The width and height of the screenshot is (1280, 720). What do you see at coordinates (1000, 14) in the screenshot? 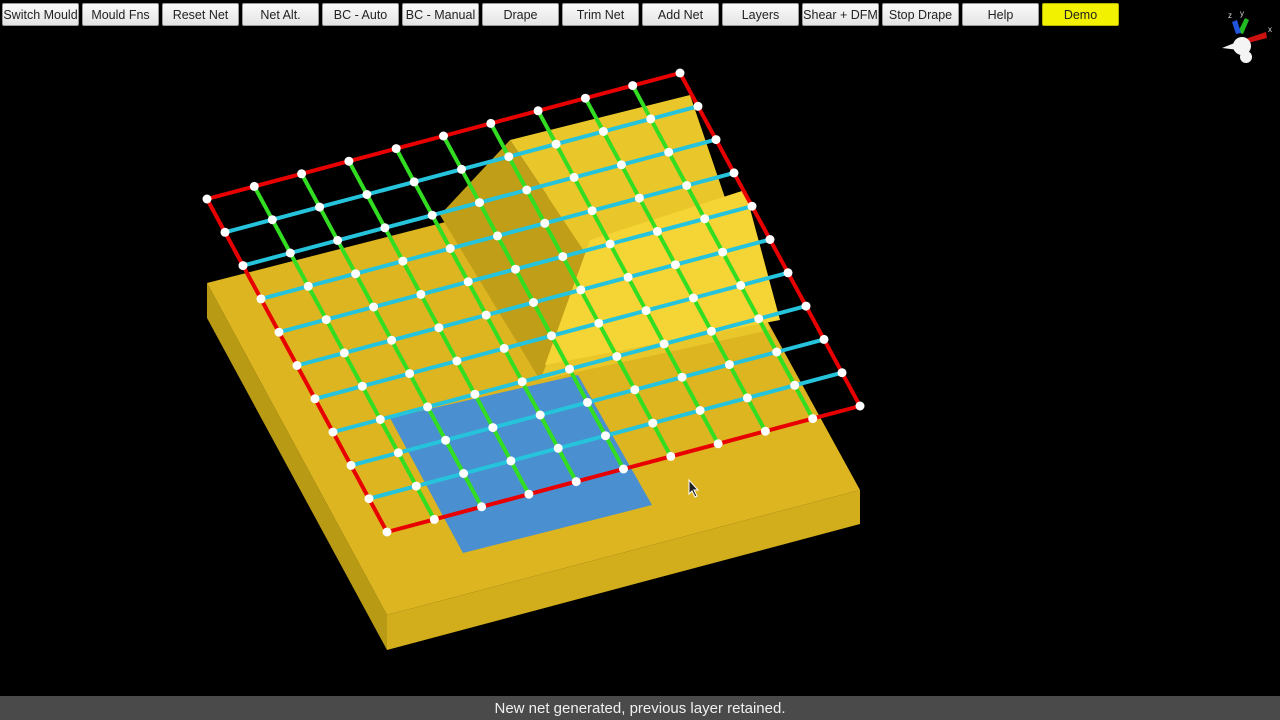
I see `toolbar-button-help: Help` at bounding box center [1000, 14].